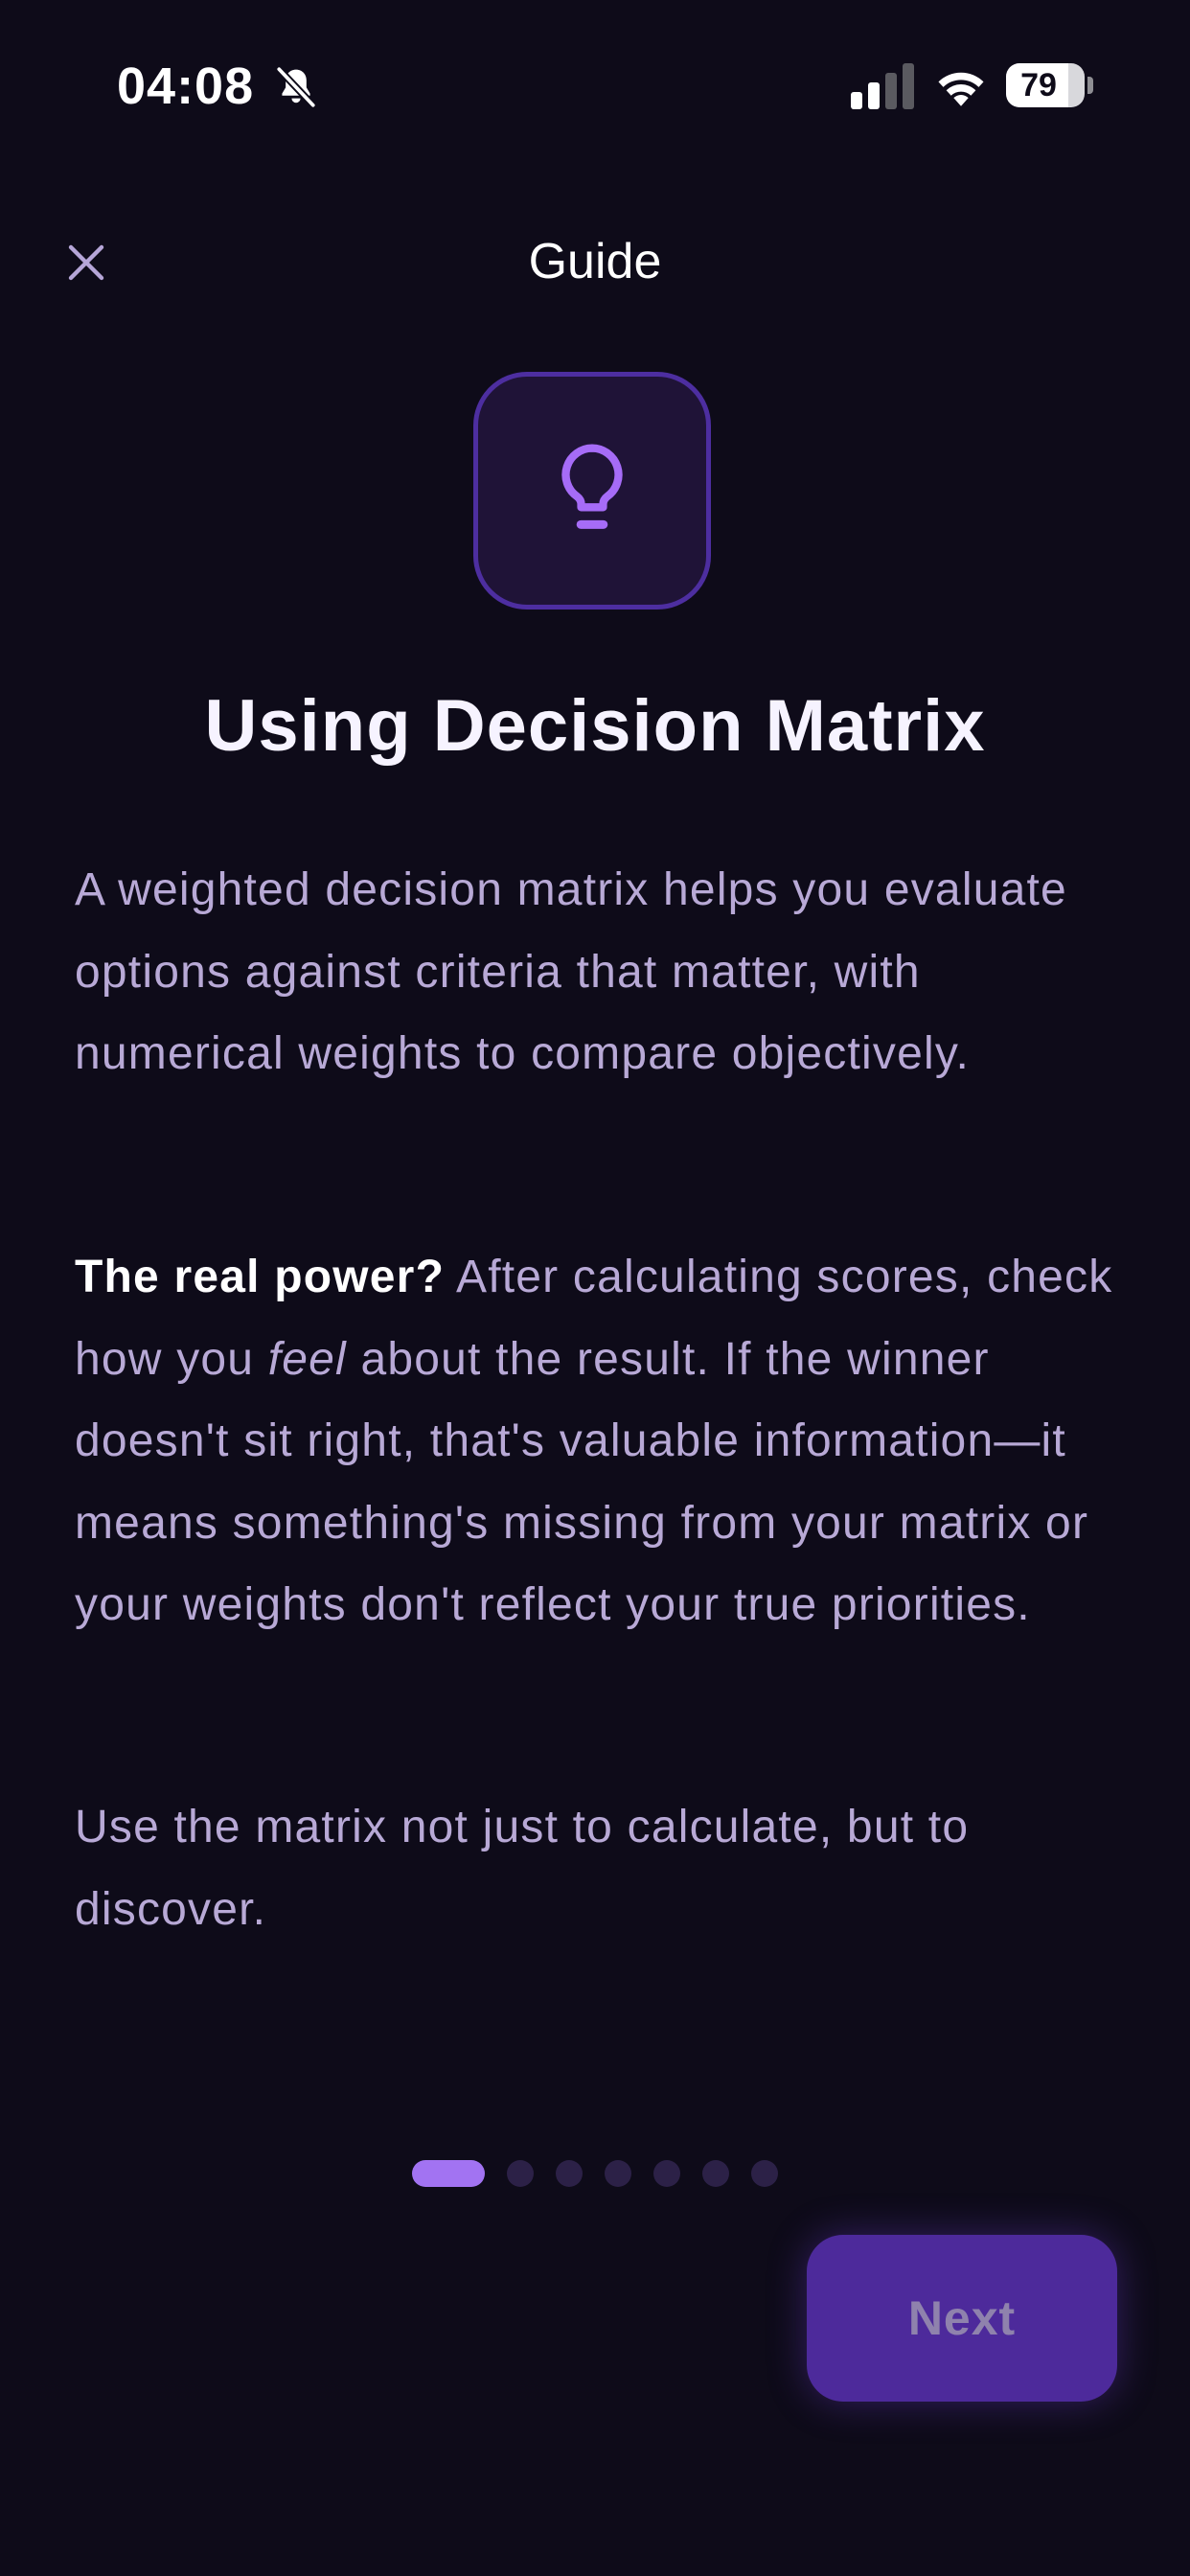 The width and height of the screenshot is (1190, 2576). What do you see at coordinates (261, 1277) in the screenshot?
I see `power-lead: The real power?` at bounding box center [261, 1277].